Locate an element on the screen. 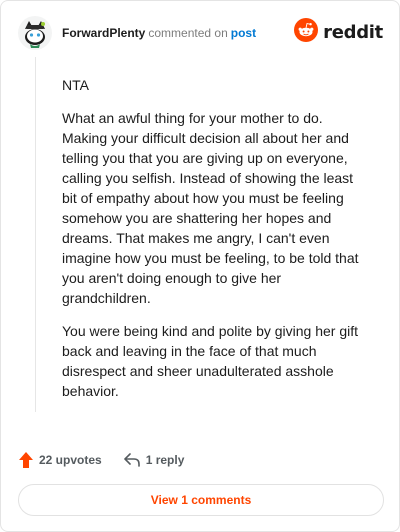 Image resolution: width=400 pixels, height=532 pixels. reply-count: 1 reply is located at coordinates (165, 460).